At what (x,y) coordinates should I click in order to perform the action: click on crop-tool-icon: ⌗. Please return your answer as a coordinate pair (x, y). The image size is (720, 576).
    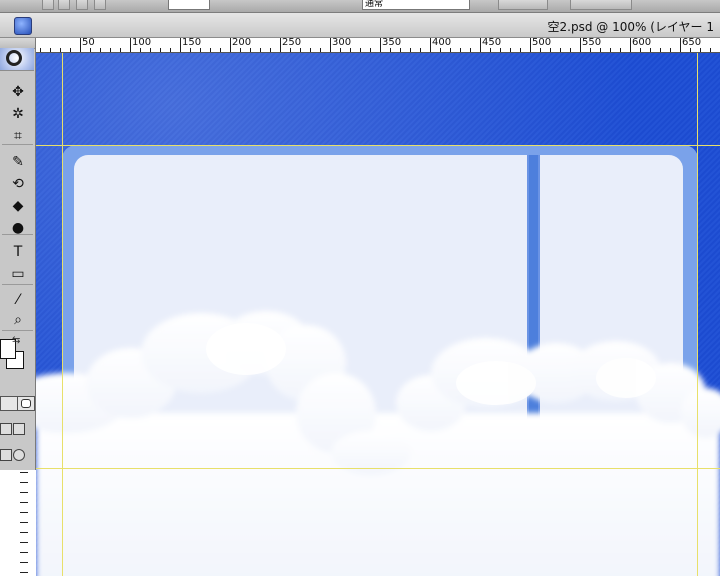
    Looking at the image, I should click on (18, 136).